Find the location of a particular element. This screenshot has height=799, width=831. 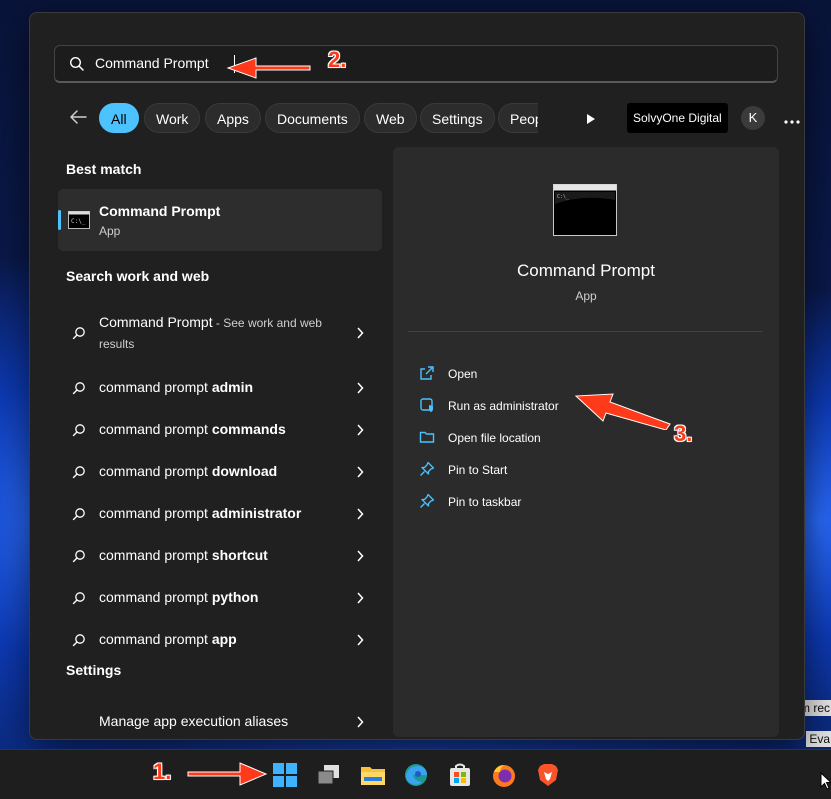

annotation-step-3: 3. is located at coordinates (683, 433).